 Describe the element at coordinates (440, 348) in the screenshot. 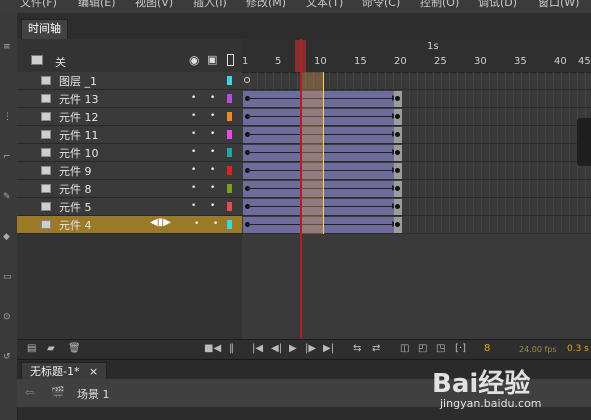

I see `edit-multiple-icon: ◳` at that location.